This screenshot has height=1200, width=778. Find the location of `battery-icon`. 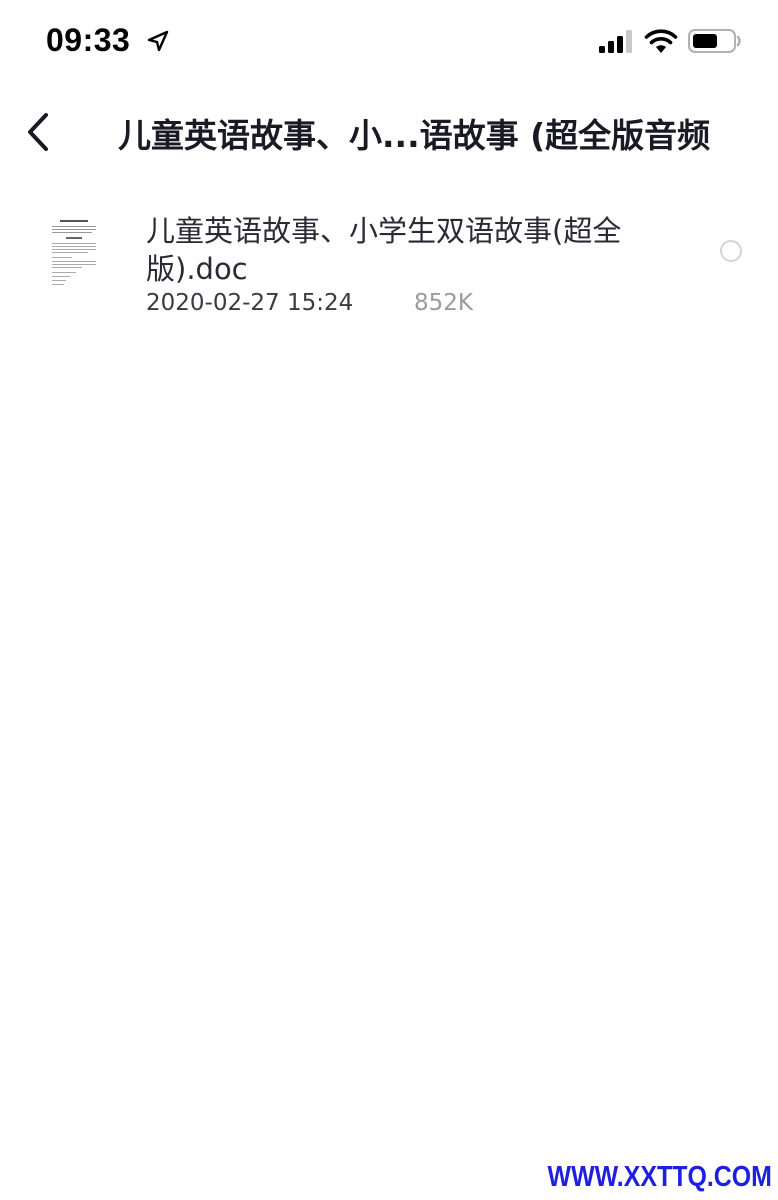

battery-icon is located at coordinates (714, 41).